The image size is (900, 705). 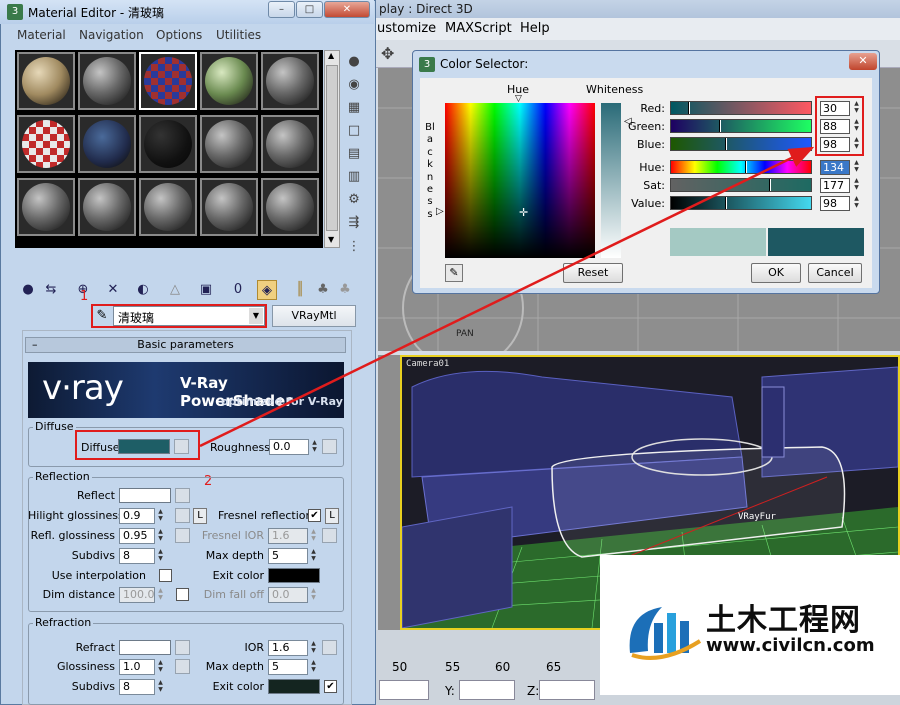 I want to click on refraction-exit-color-swatch, so click(x=294, y=686).